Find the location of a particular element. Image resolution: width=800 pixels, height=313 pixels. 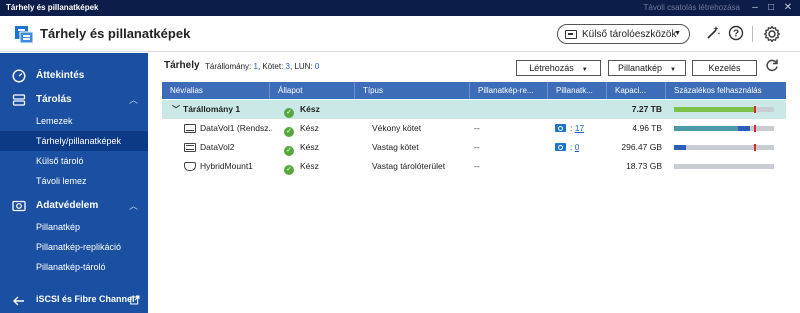

manage-button-label: Kezelés is located at coordinates (724, 68).